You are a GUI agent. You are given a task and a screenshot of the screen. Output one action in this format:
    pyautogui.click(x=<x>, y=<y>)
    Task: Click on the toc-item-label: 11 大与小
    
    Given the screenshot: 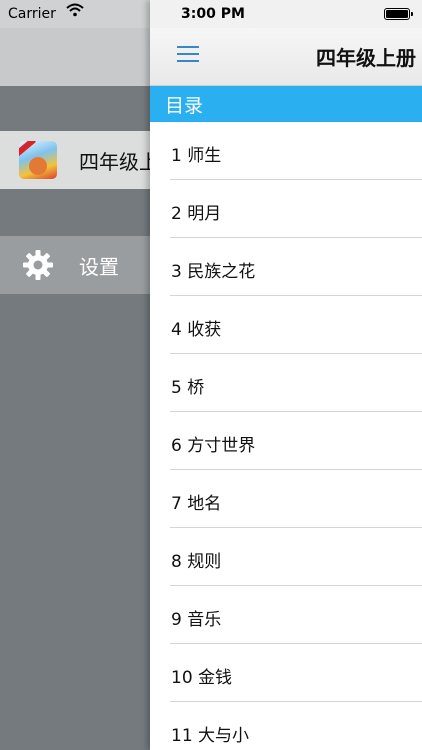 What is the action you would take?
    pyautogui.click(x=210, y=736)
    